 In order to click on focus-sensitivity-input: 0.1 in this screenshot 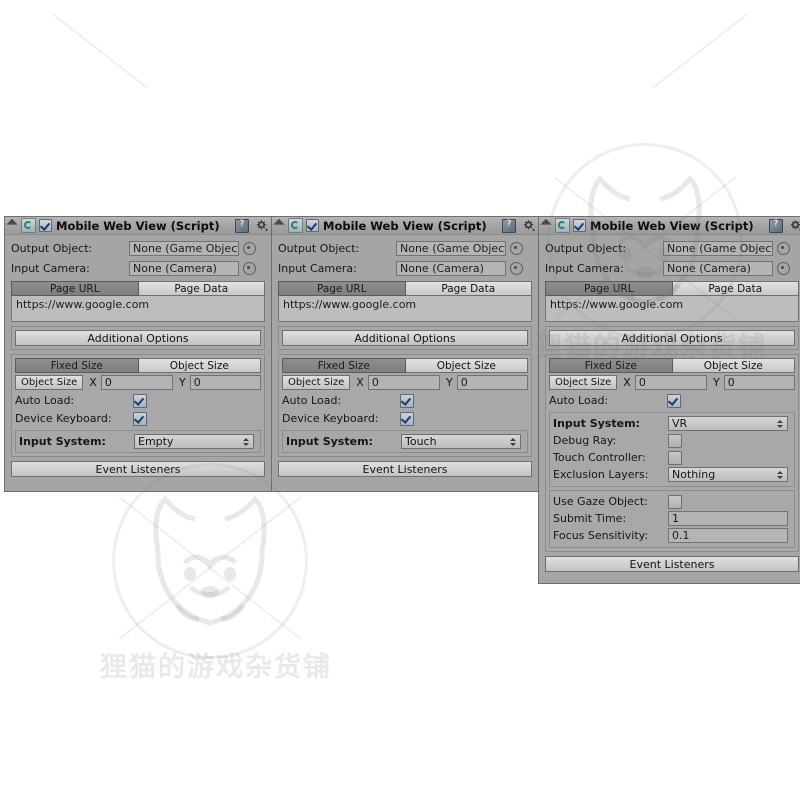, I will do `click(728, 535)`.